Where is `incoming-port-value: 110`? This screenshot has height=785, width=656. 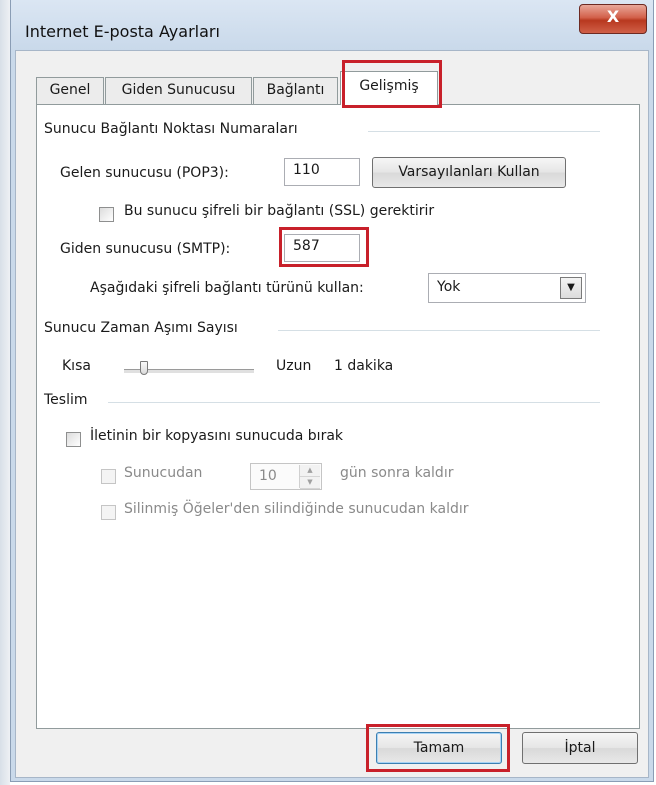
incoming-port-value: 110 is located at coordinates (306, 170).